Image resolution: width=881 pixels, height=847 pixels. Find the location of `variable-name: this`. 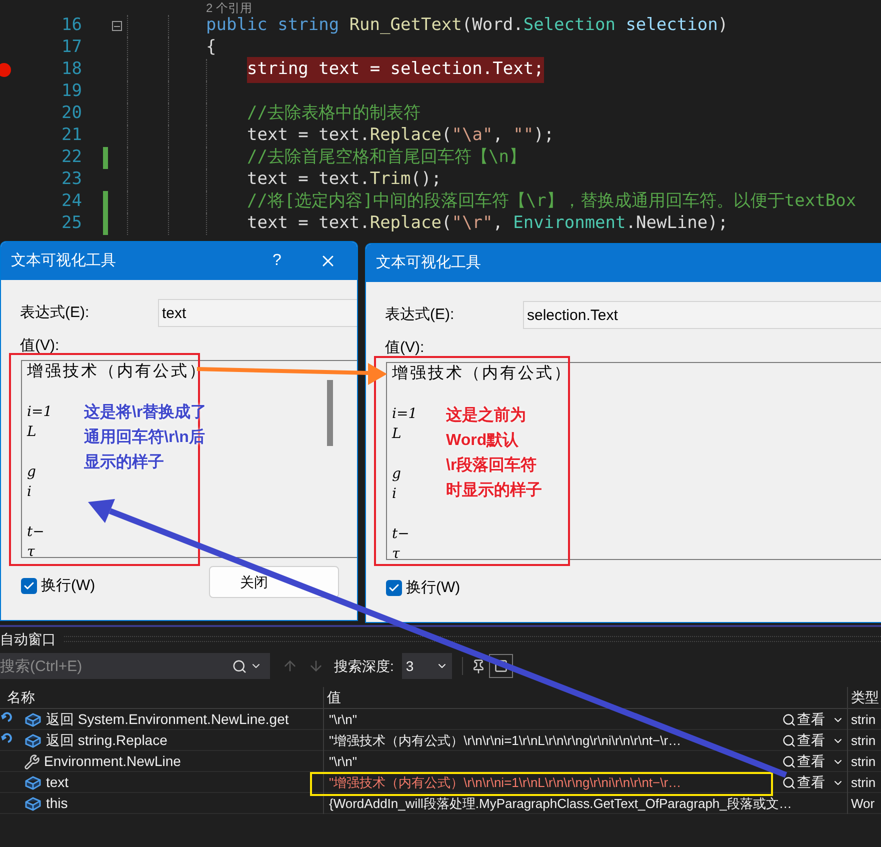

variable-name: this is located at coordinates (57, 803).